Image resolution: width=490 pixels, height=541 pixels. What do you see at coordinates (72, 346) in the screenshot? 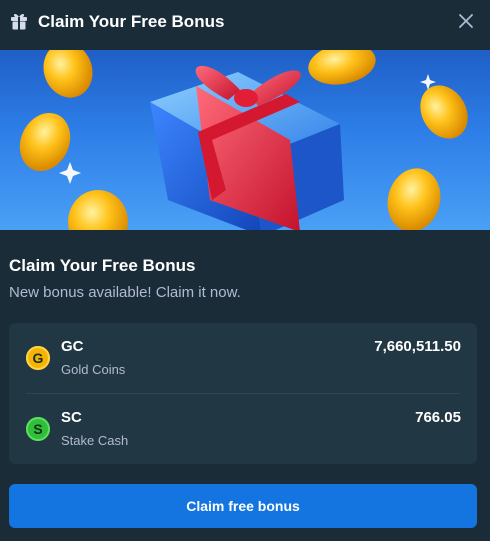
I see `currency-code: GC` at bounding box center [72, 346].